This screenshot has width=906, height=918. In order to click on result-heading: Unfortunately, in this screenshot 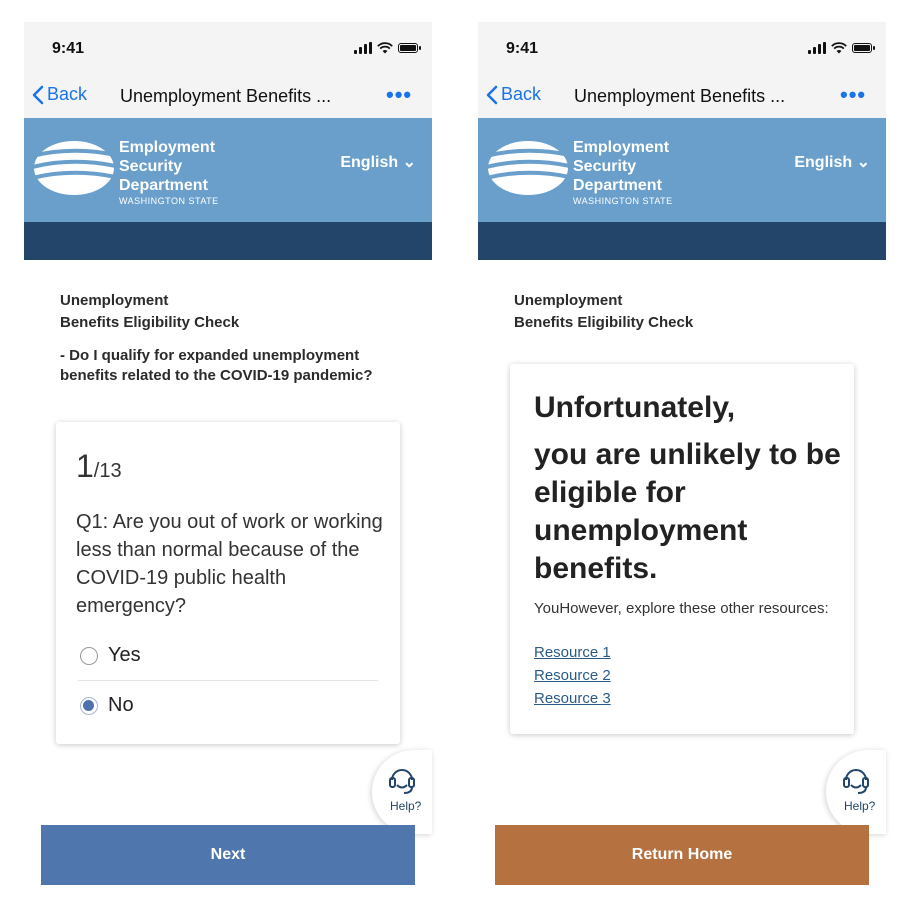, I will do `click(635, 407)`.